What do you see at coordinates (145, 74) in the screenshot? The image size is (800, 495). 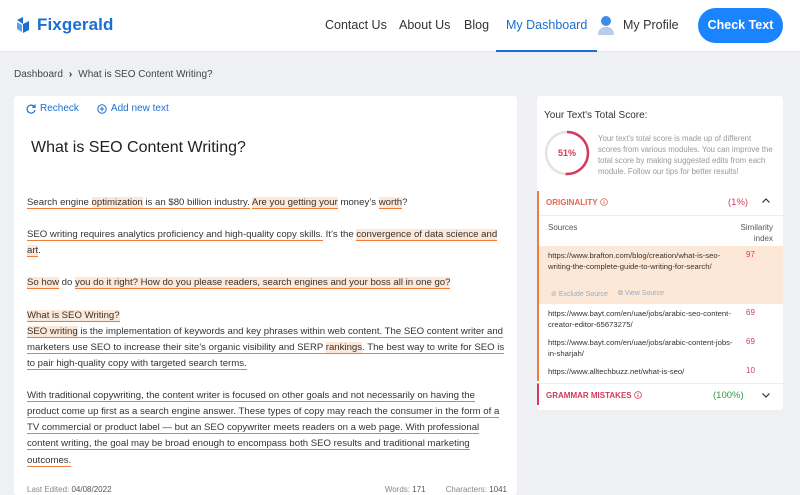 I see `breadcrumb-current: What is SEO Content Writing?` at bounding box center [145, 74].